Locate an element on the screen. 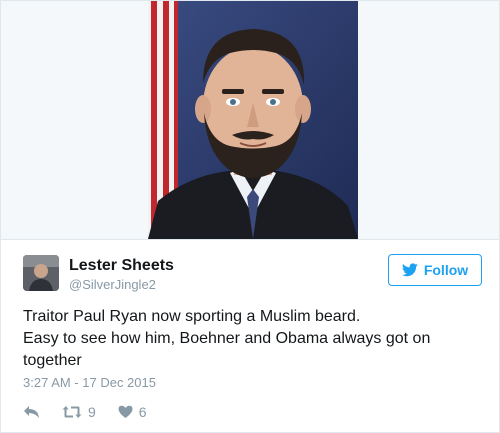 The width and height of the screenshot is (500, 433). like-count: 6 is located at coordinates (142, 412).